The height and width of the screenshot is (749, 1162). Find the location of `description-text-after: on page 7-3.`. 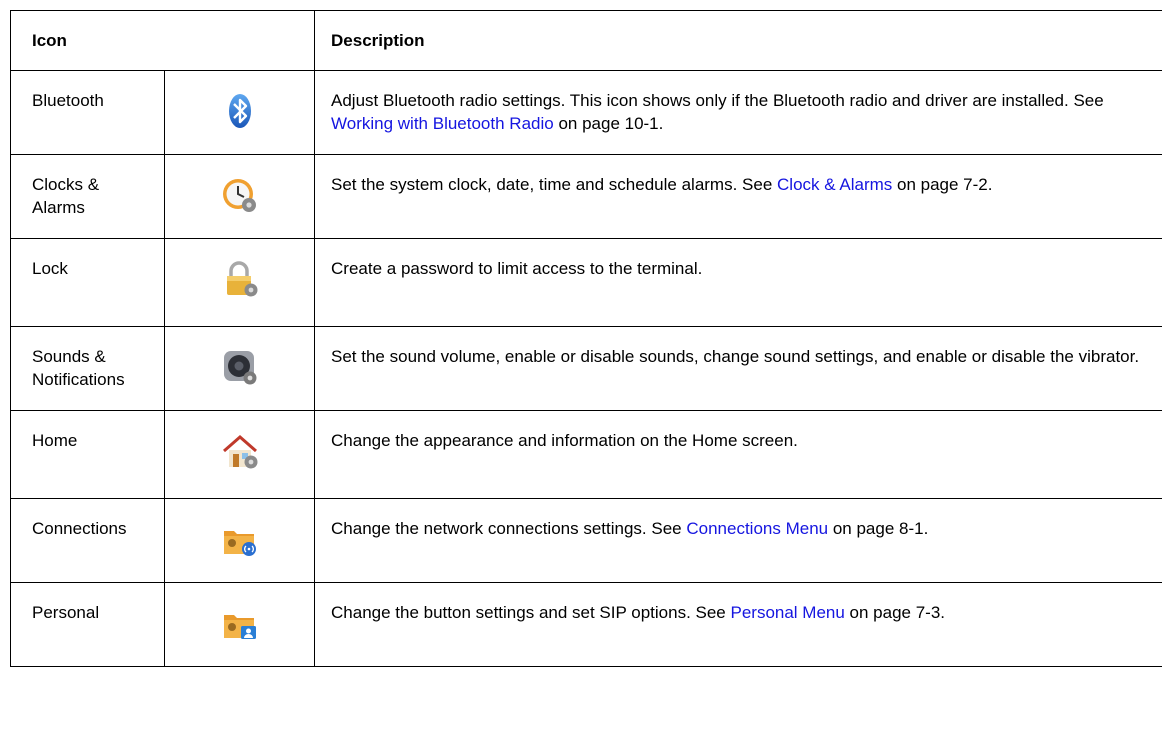

description-text-after: on page 7-3. is located at coordinates (895, 612).